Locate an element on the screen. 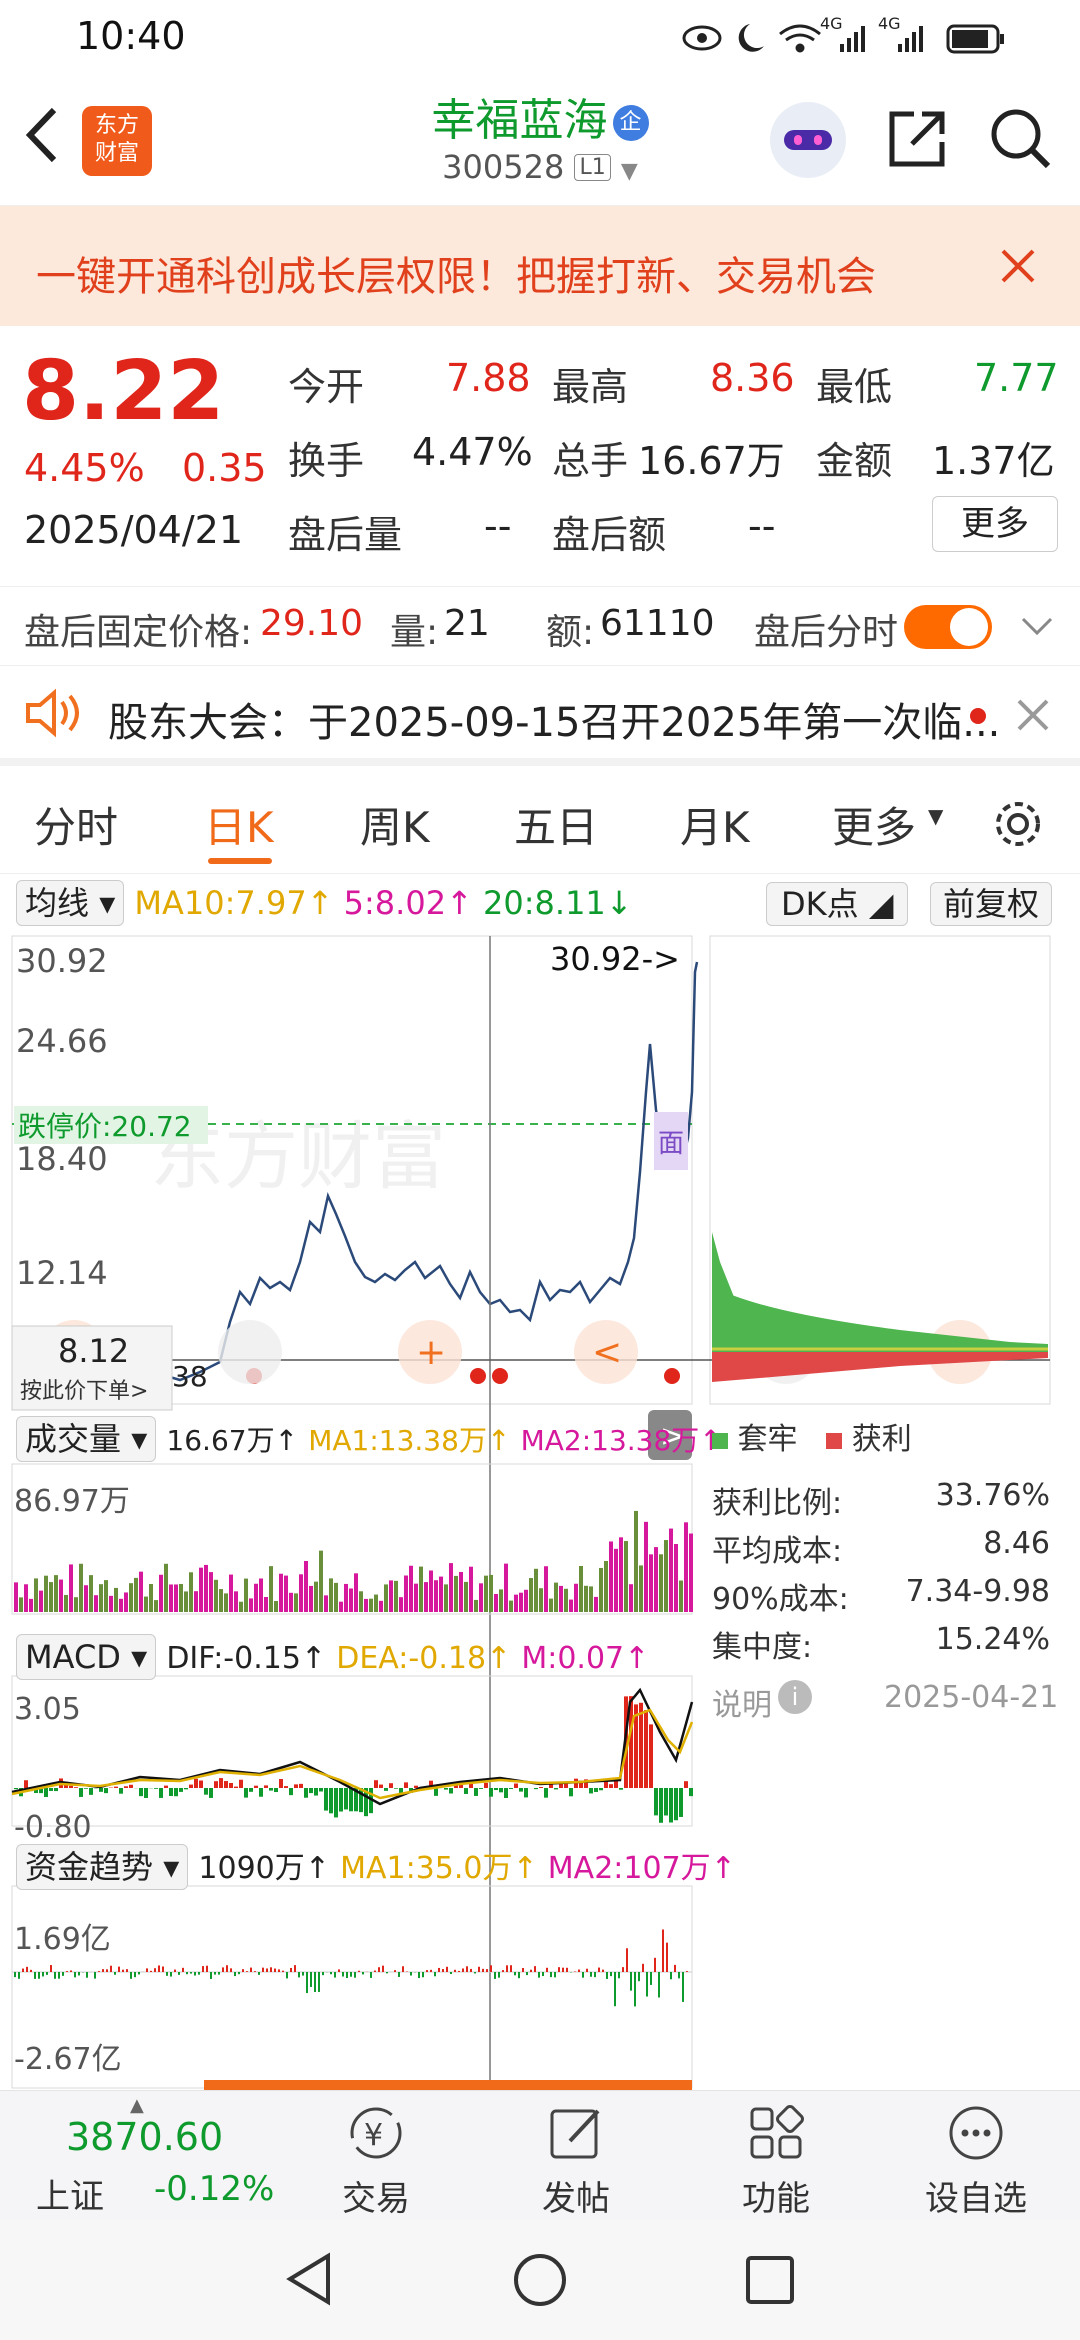 The width and height of the screenshot is (1080, 2340). after-timeshare-toggle is located at coordinates (948, 627).